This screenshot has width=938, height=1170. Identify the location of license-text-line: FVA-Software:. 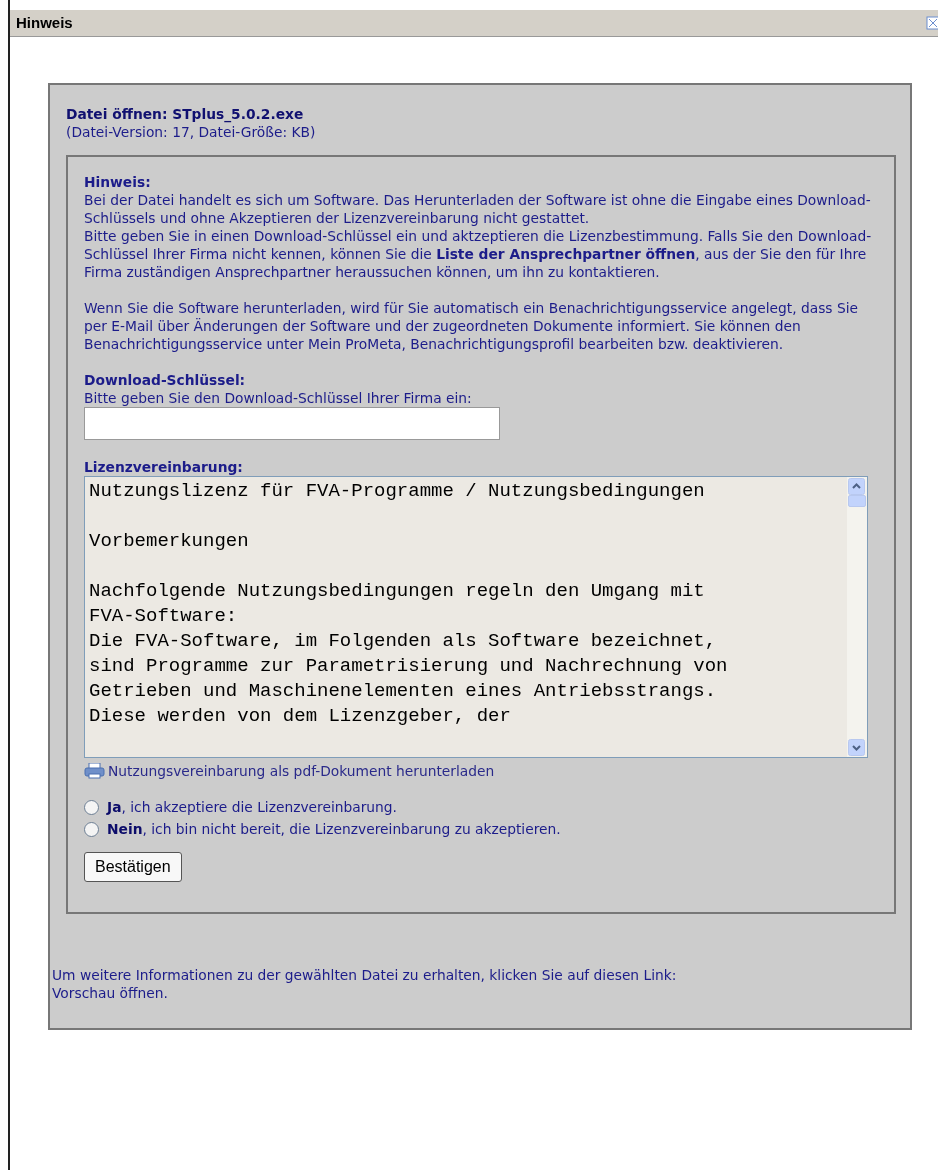
(164, 616).